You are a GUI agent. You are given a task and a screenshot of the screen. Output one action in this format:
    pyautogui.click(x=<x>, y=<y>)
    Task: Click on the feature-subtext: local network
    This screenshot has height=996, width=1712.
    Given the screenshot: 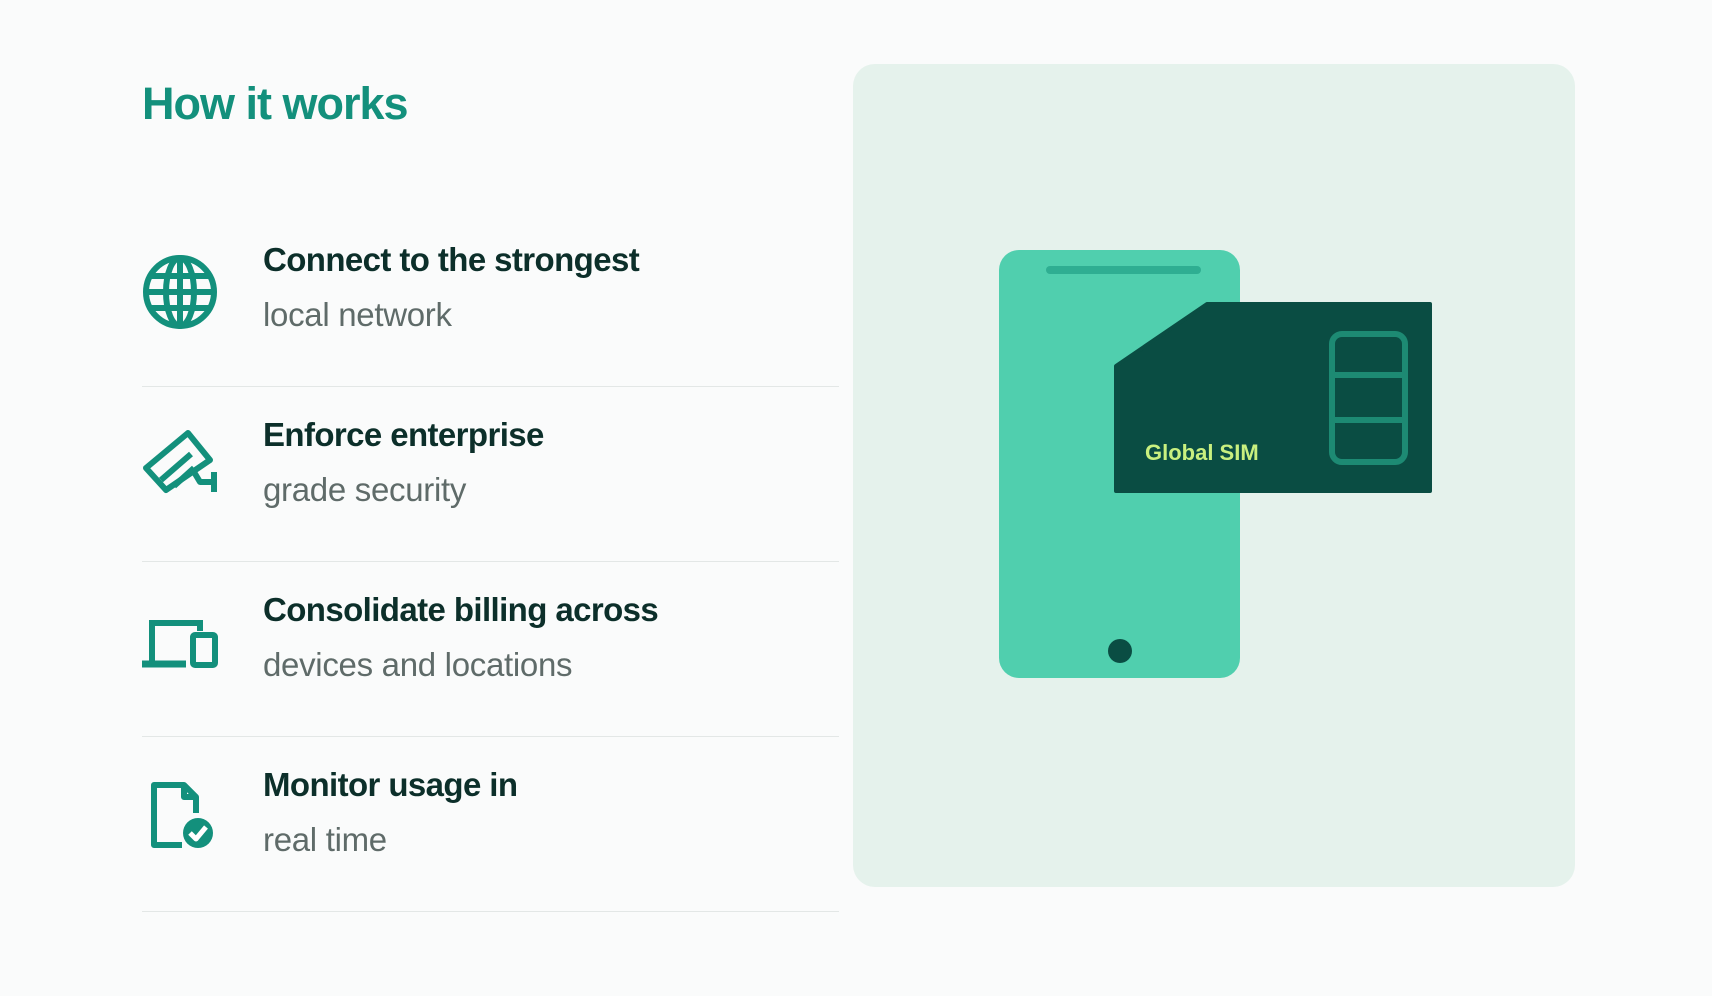 What is the action you would take?
    pyautogui.click(x=357, y=314)
    